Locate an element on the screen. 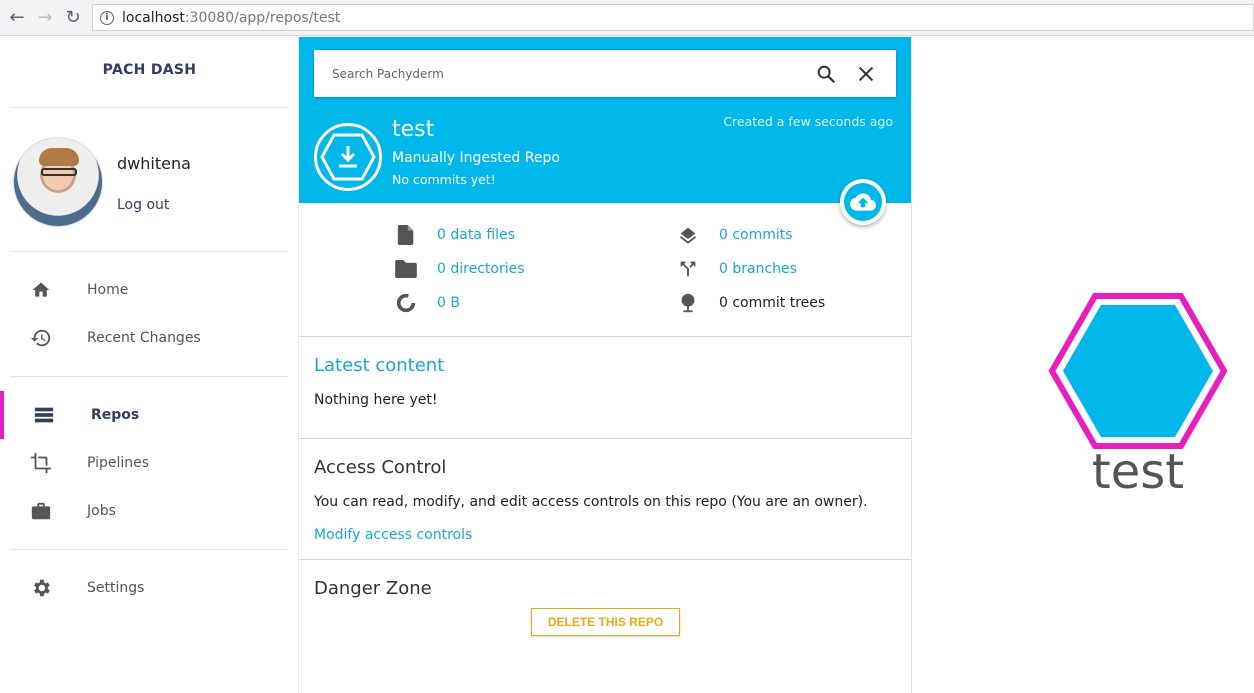 Image resolution: width=1254 pixels, height=693 pixels. sidebar-item-home: Home is located at coordinates (149, 290).